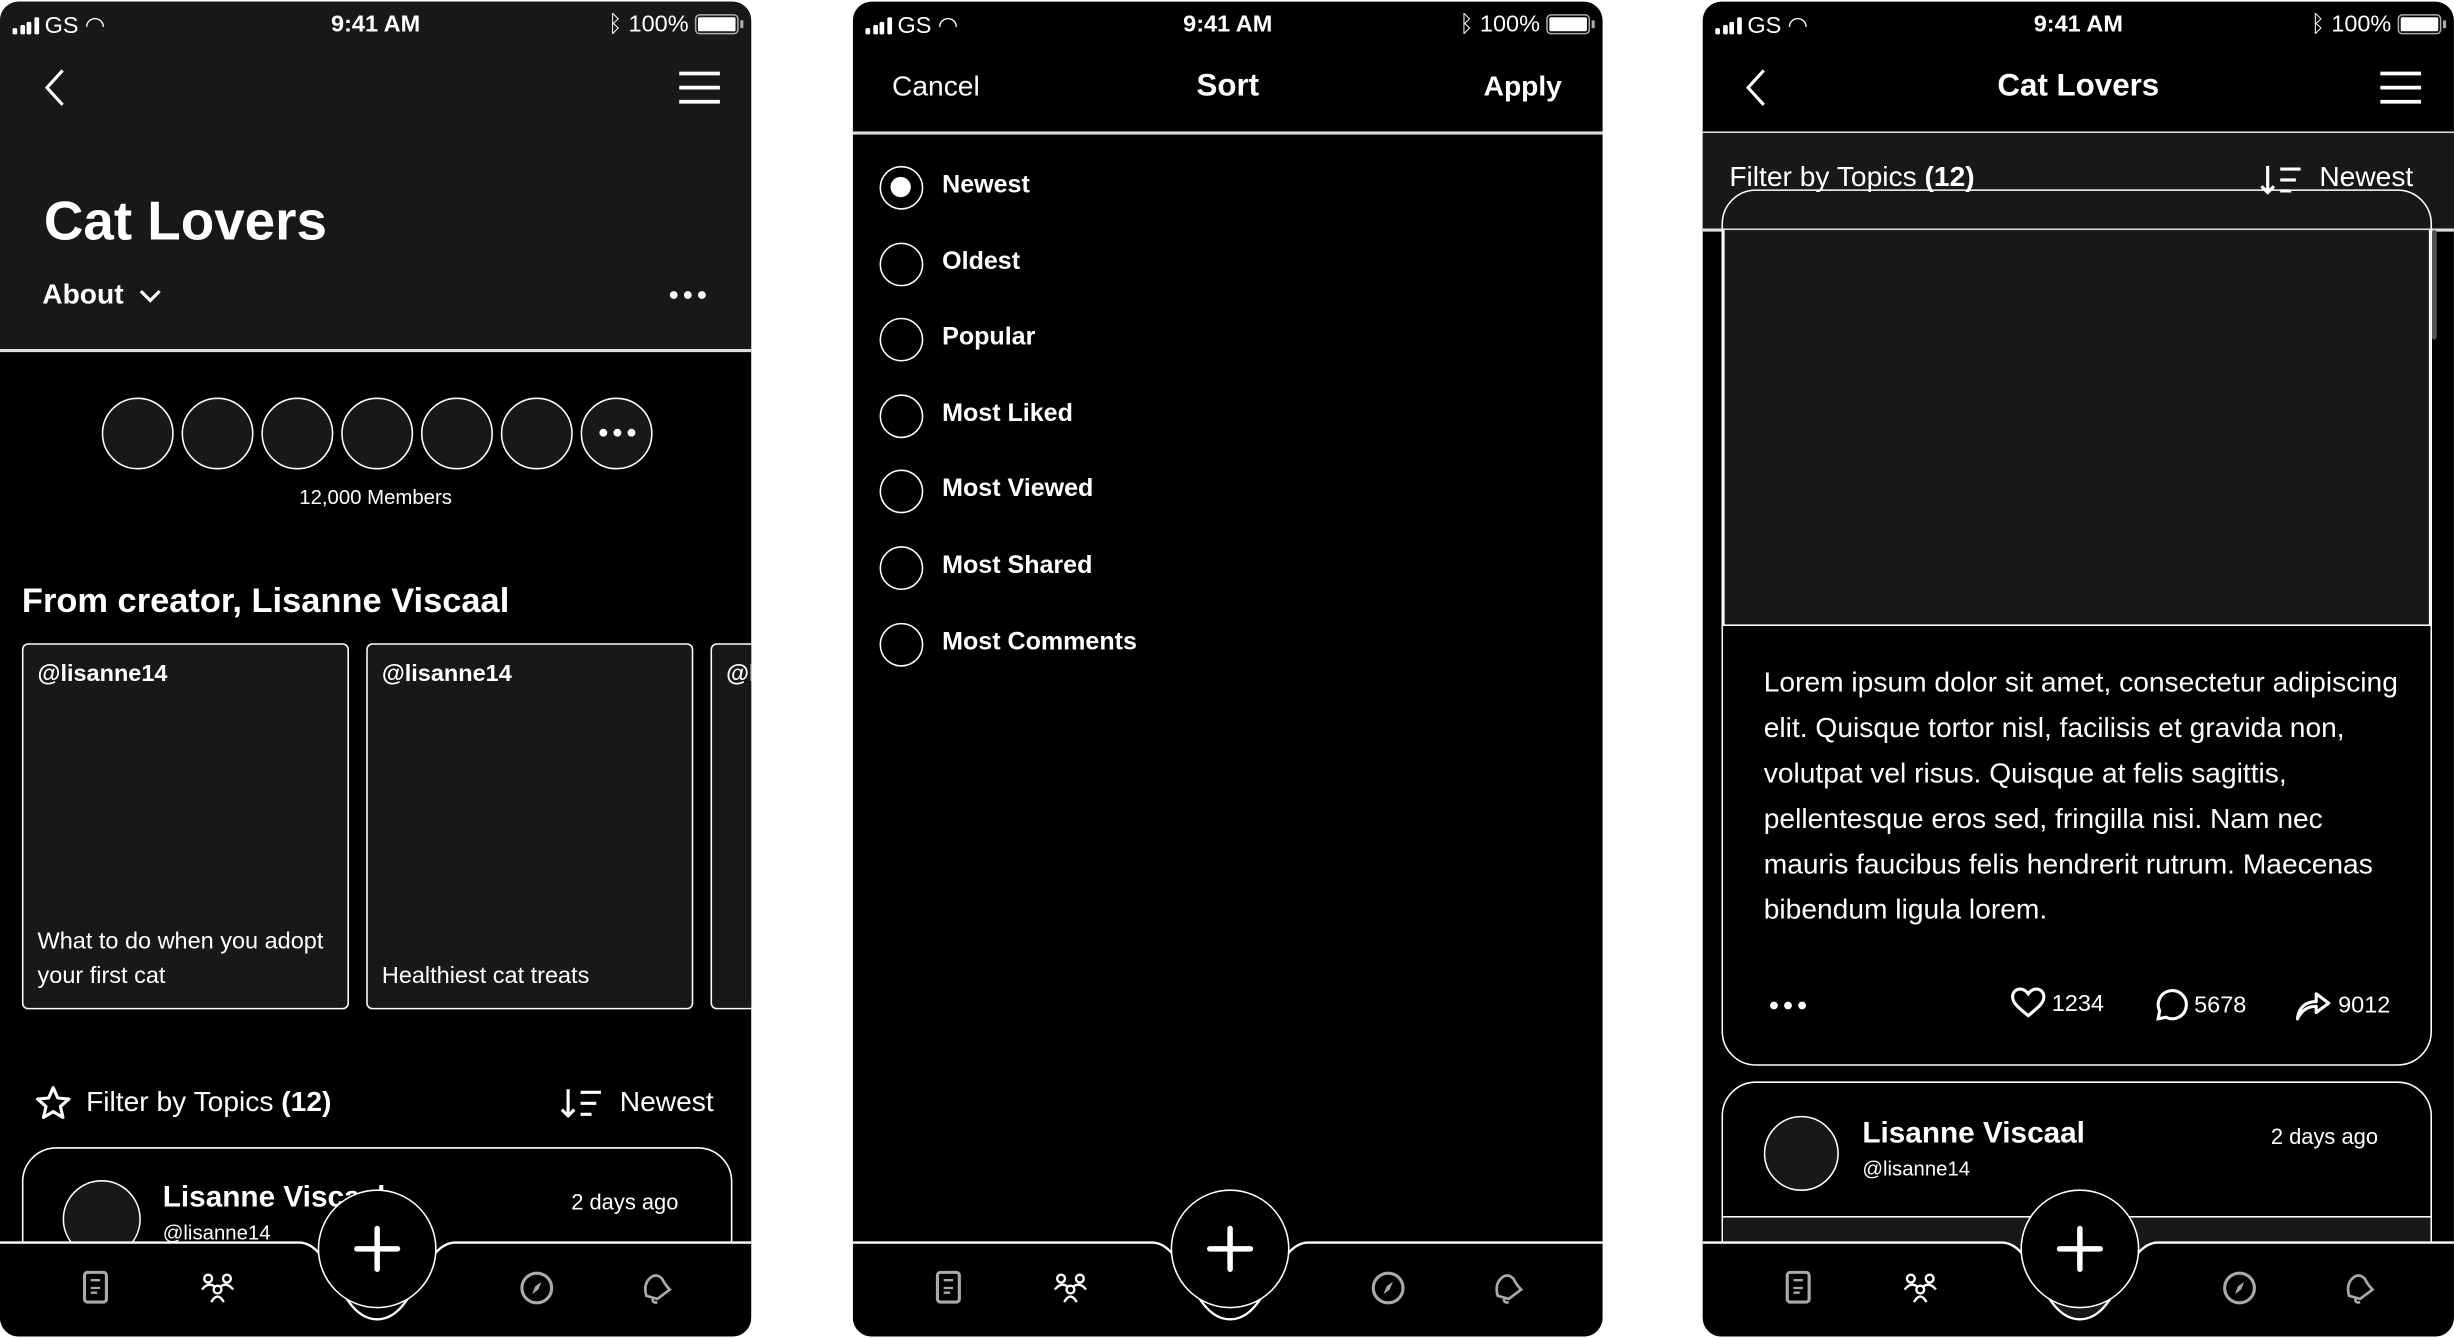  Describe the element at coordinates (530, 826) in the screenshot. I see `creator-post-card: @lisanne14 Healthiest cat treats` at that location.